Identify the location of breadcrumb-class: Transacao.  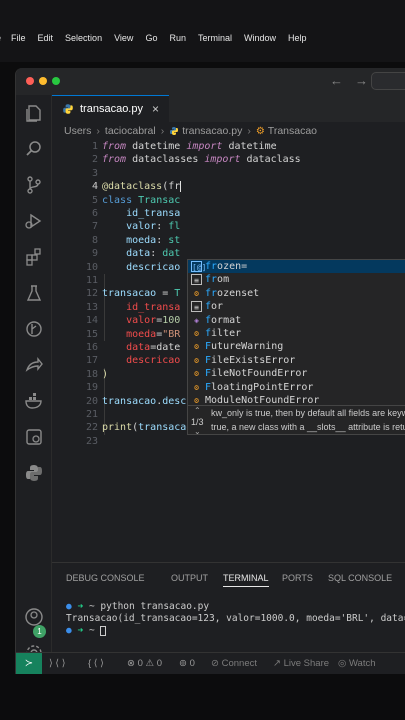
(292, 131).